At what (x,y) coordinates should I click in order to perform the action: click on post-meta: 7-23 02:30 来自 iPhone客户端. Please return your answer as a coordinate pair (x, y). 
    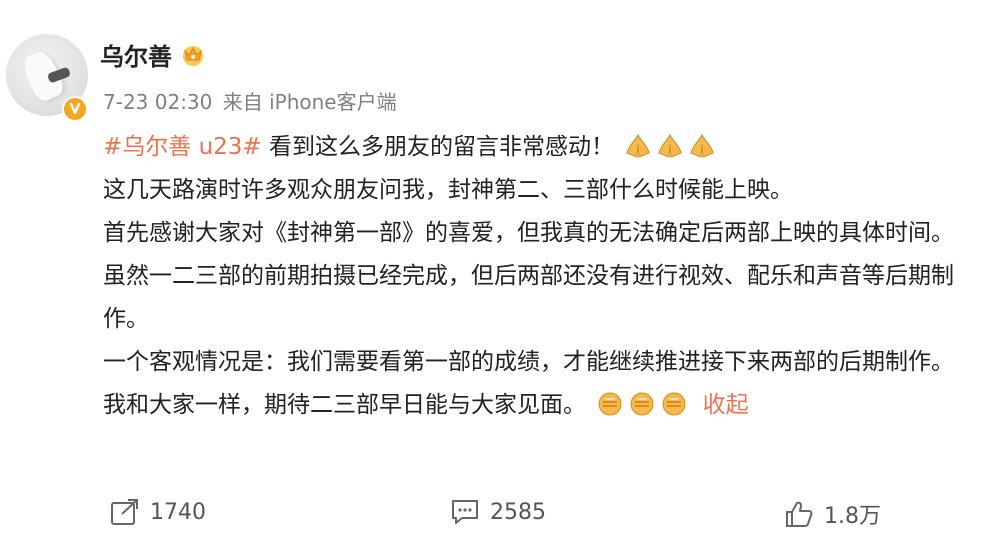
    Looking at the image, I should click on (252, 100).